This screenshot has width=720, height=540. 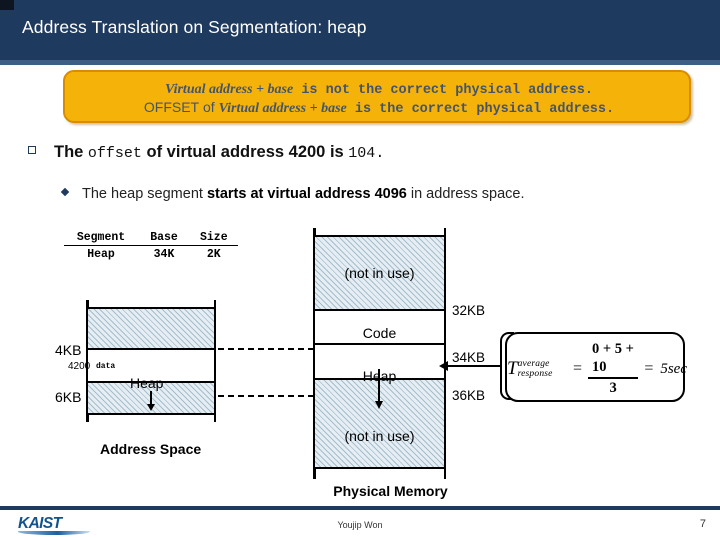 What do you see at coordinates (673, 368) in the screenshot?
I see `formula-result: 5sec` at bounding box center [673, 368].